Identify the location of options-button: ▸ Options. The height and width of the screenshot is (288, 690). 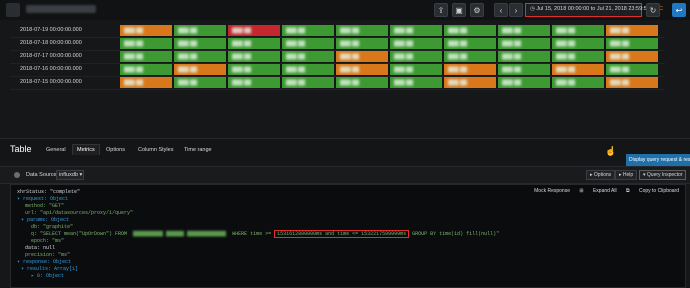
(601, 175).